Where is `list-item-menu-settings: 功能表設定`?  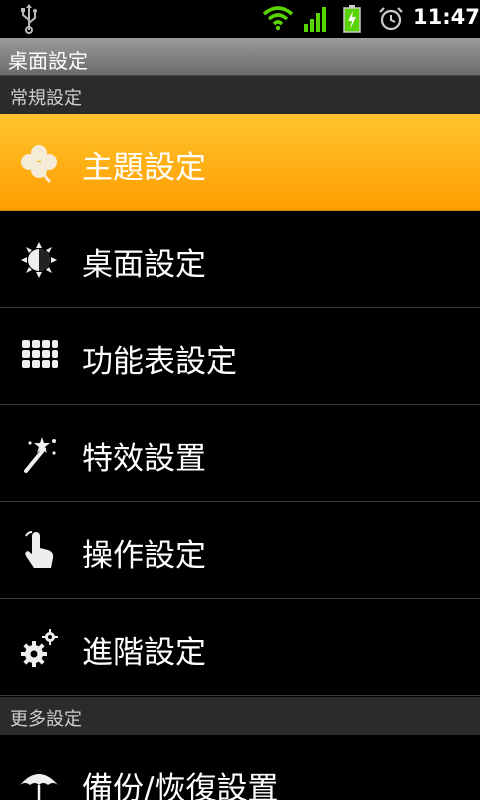 list-item-menu-settings: 功能表設定 is located at coordinates (240, 356).